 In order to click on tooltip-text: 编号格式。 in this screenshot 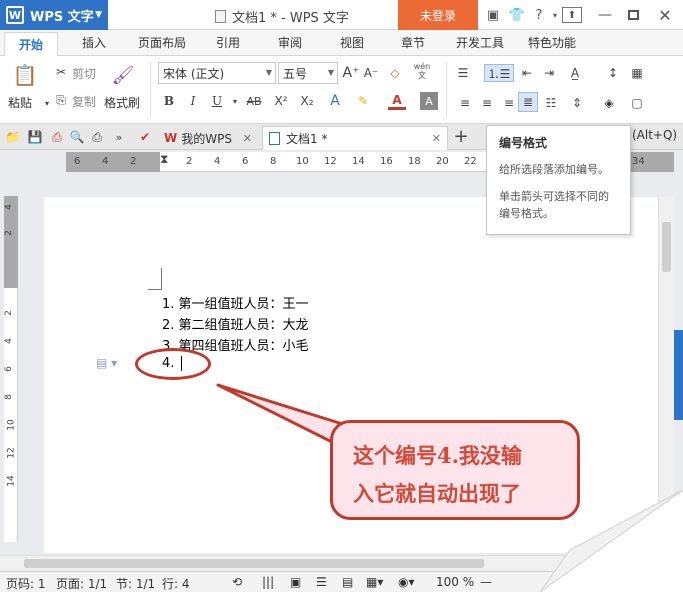, I will do `click(526, 213)`.